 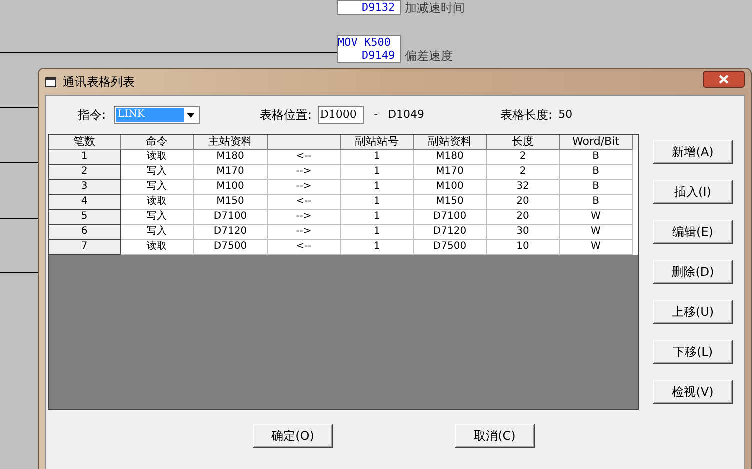 I want to click on row-header: 1, so click(x=85, y=157).